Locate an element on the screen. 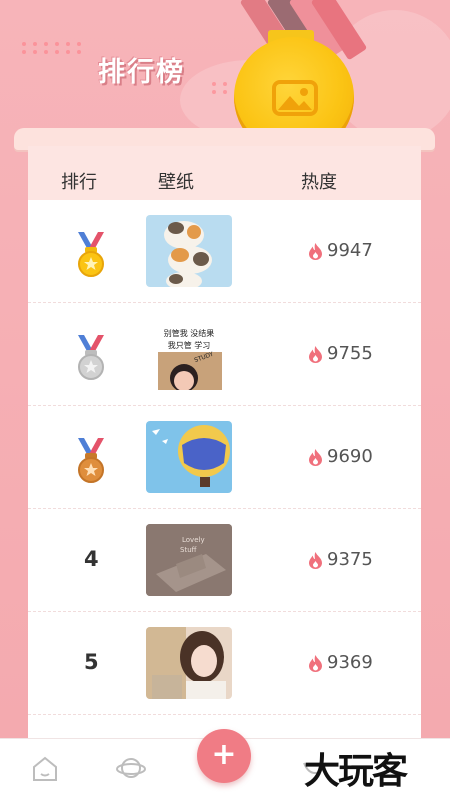 Image resolution: width=450 pixels, height=800 pixels. heat-value: 9369 is located at coordinates (340, 662).